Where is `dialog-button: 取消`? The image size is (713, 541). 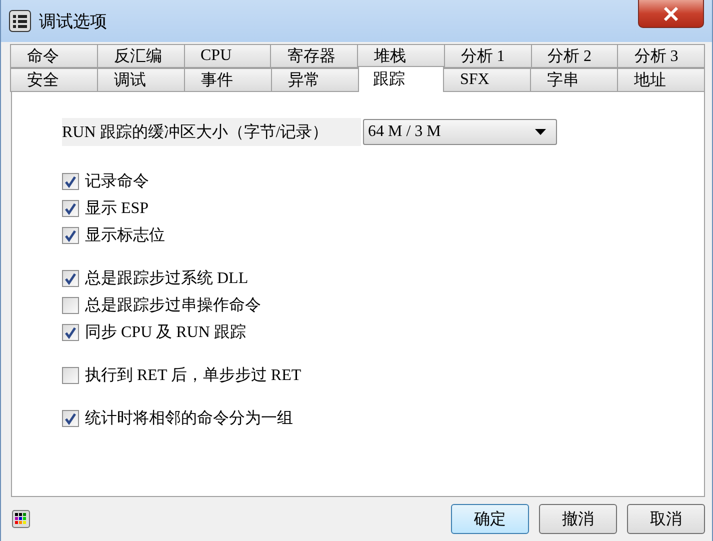
dialog-button: 取消 is located at coordinates (666, 519).